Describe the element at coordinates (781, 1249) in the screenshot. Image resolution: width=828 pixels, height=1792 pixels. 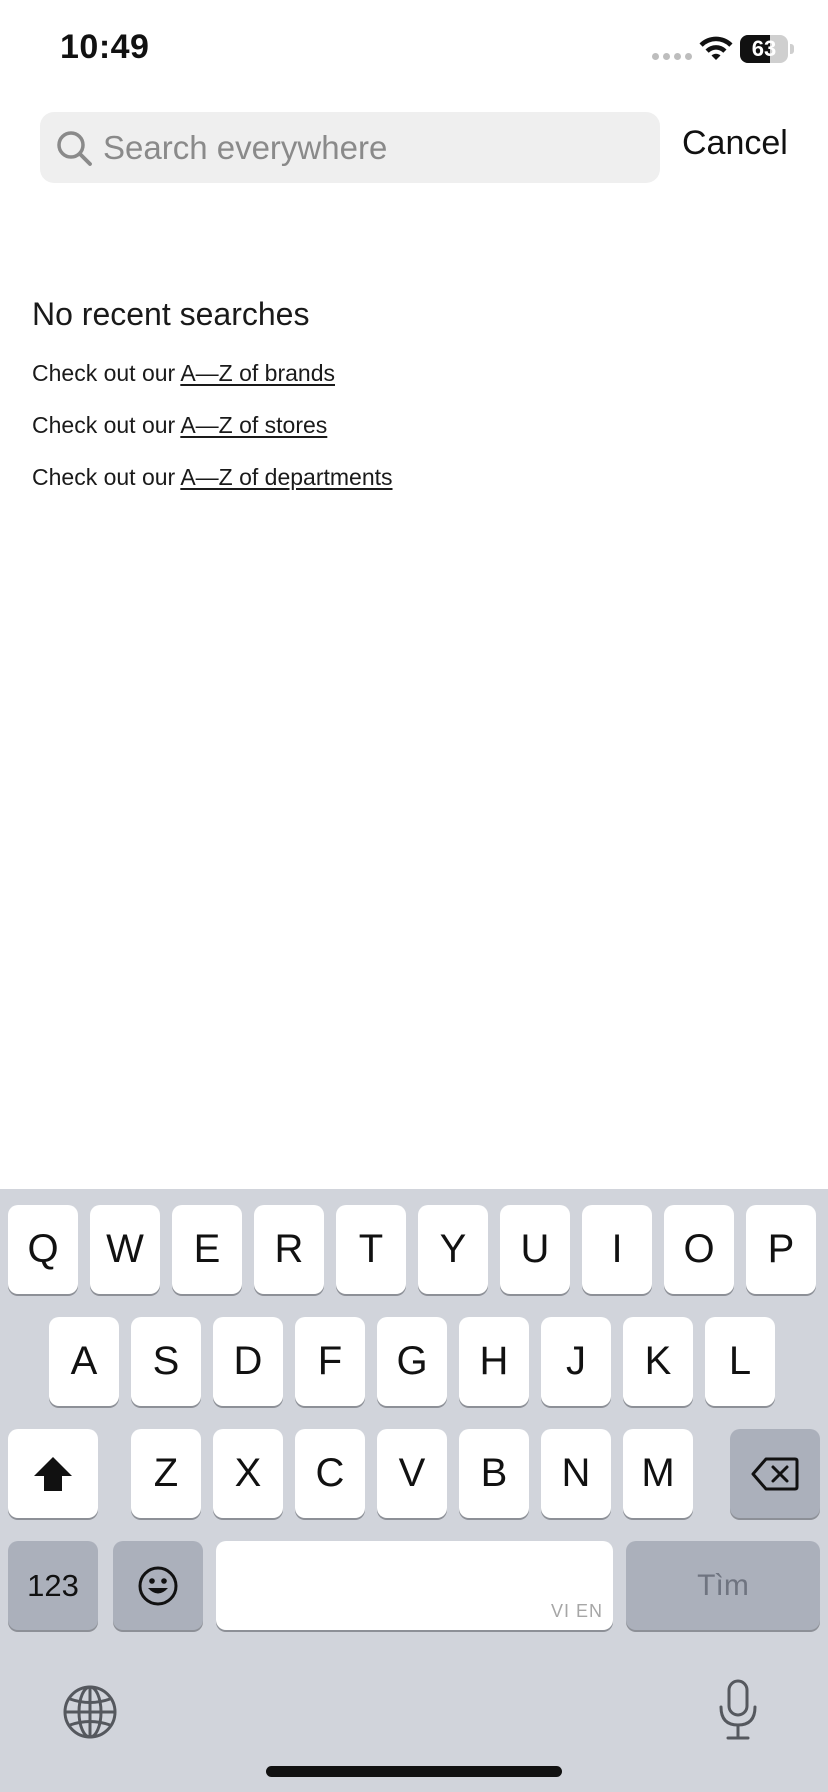
I see `key-p: P` at that location.